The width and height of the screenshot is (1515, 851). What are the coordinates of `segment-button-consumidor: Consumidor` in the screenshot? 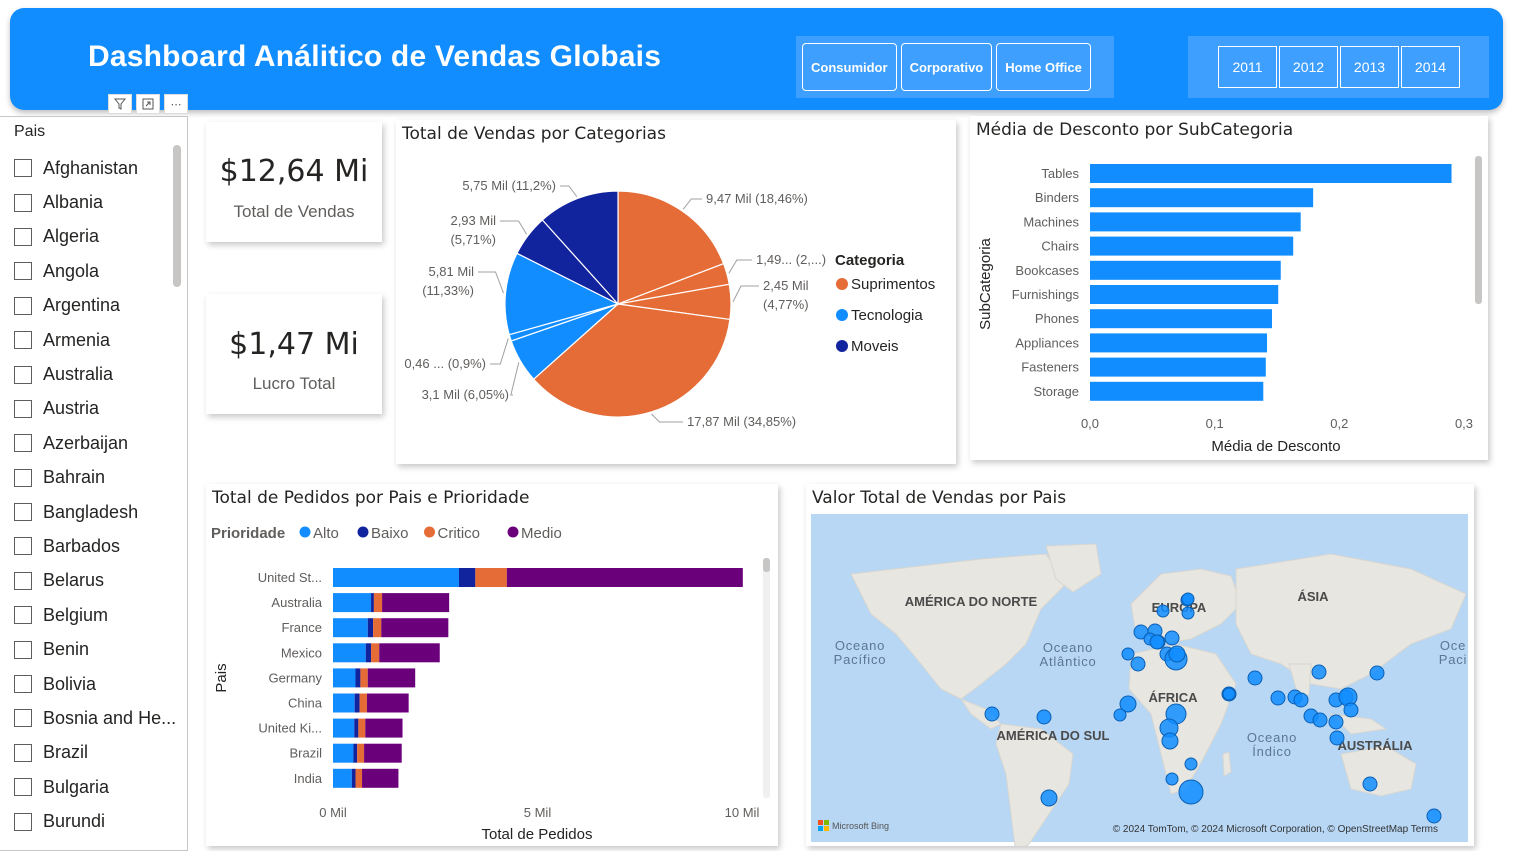 It's located at (849, 67).